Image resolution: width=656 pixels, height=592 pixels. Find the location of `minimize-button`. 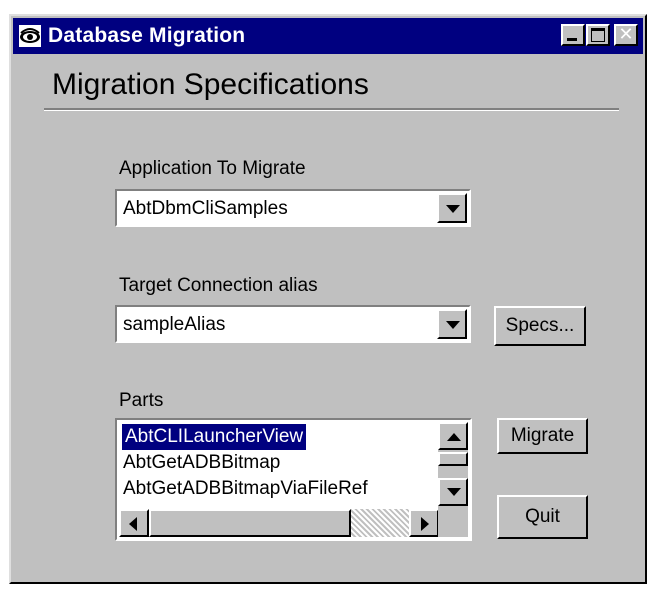

minimize-button is located at coordinates (573, 35).